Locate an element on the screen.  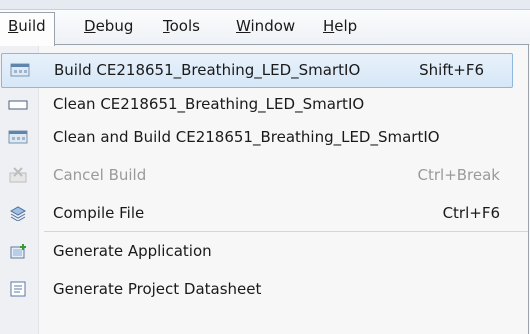
menu-bar: Build Debug Tools Window Help is located at coordinates (265, 23).